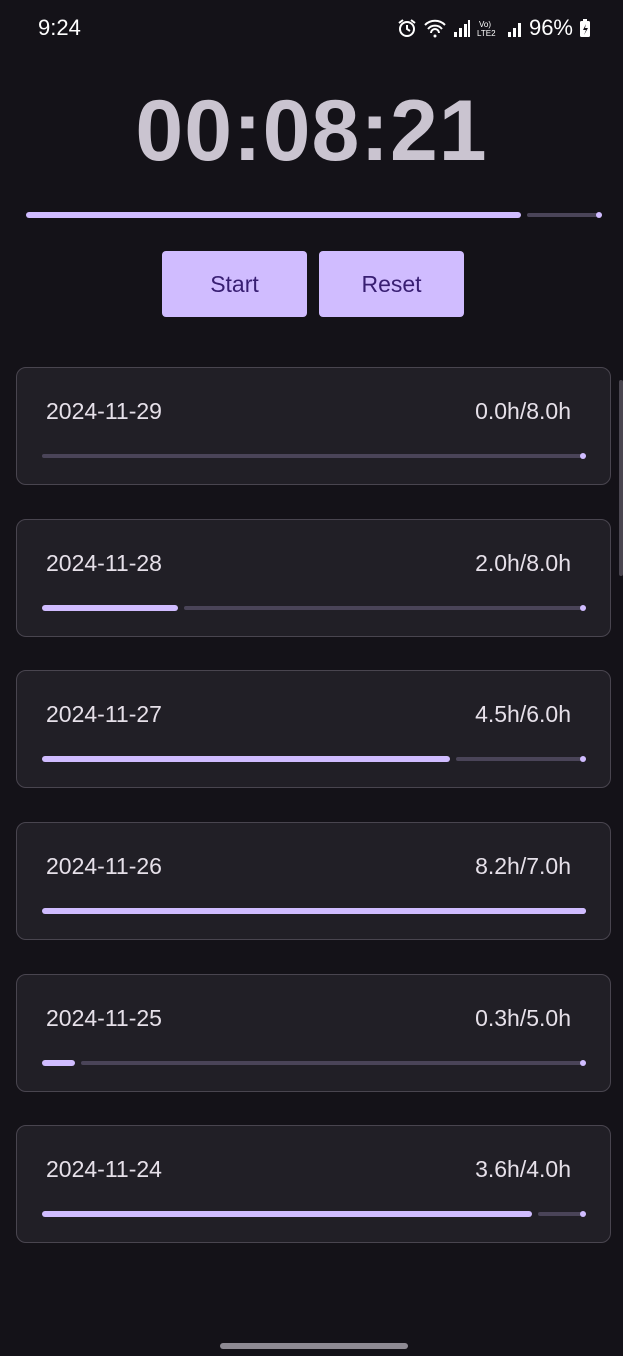 The image size is (623, 1356). Describe the element at coordinates (313, 1184) in the screenshot. I see `entry-card: 2024-11-24 3.6h/4.0h` at that location.